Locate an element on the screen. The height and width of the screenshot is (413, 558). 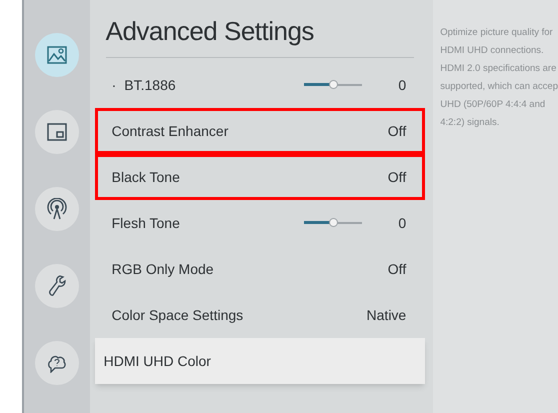
menu-label: Color Space Settings is located at coordinates (178, 315).